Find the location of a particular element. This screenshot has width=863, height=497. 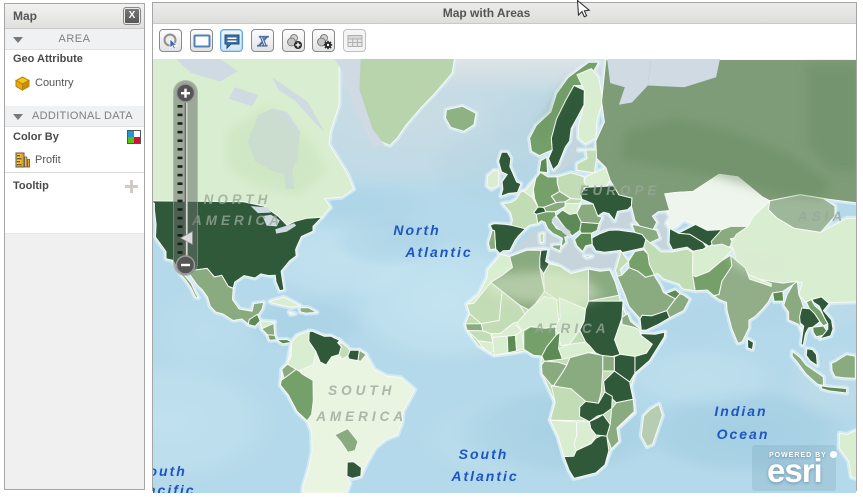

svg-text: Ocean is located at coordinates (743, 434).